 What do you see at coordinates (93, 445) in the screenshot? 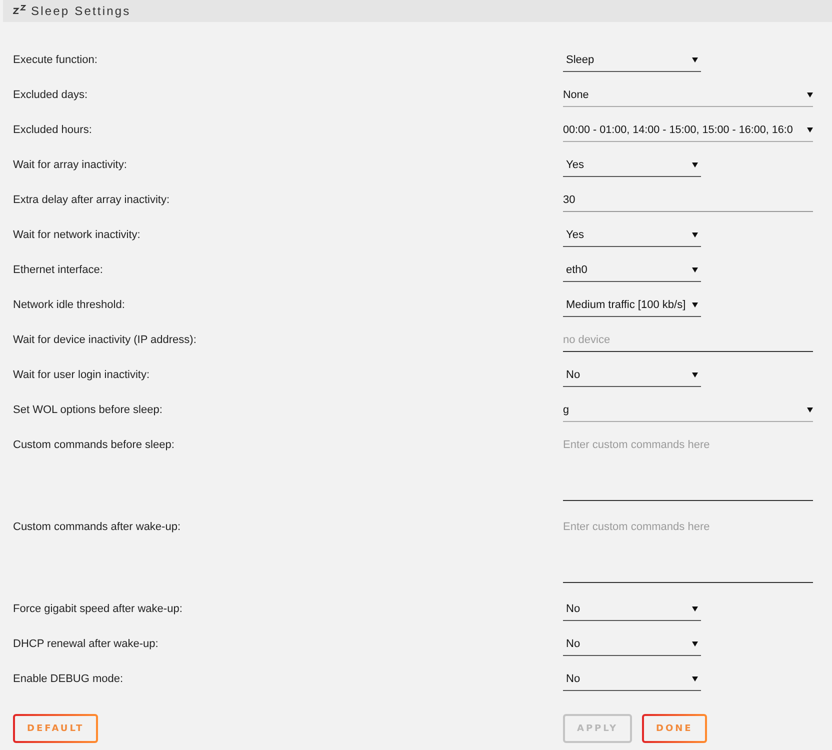
I see `field-label: Custom commands before sleep:` at bounding box center [93, 445].